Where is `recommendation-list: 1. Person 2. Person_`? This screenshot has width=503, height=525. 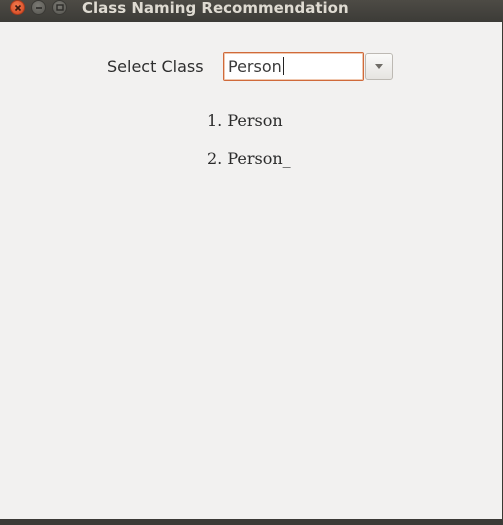 recommendation-list: 1. Person 2. Person_ is located at coordinates (249, 148).